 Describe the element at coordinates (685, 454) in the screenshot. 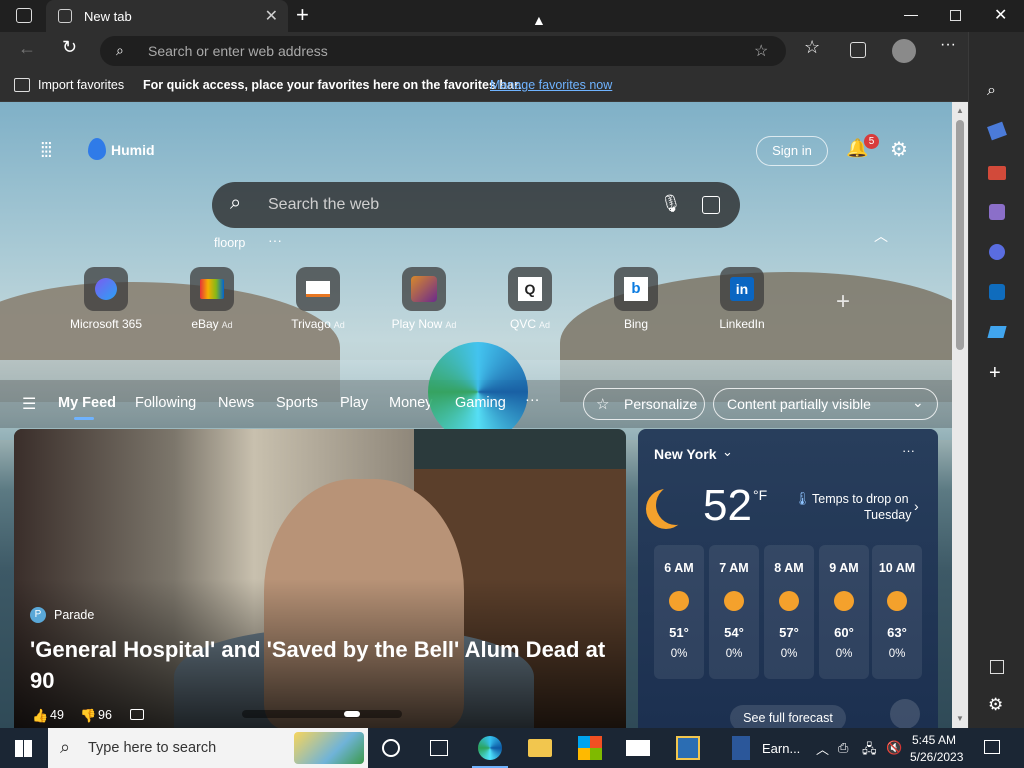

I see `weather-location: New York` at that location.